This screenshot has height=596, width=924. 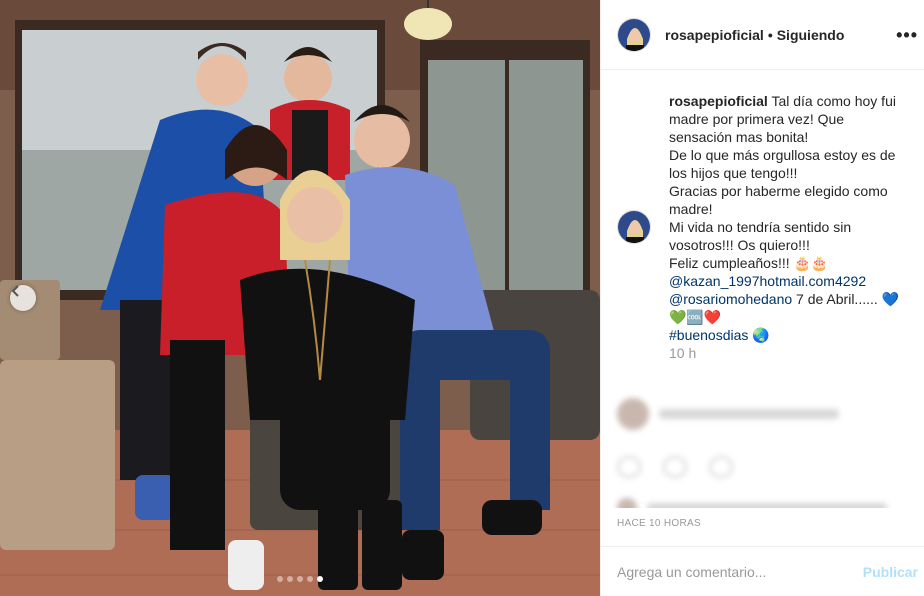 What do you see at coordinates (730, 299) in the screenshot?
I see `mention-link: @rosariomohedano` at bounding box center [730, 299].